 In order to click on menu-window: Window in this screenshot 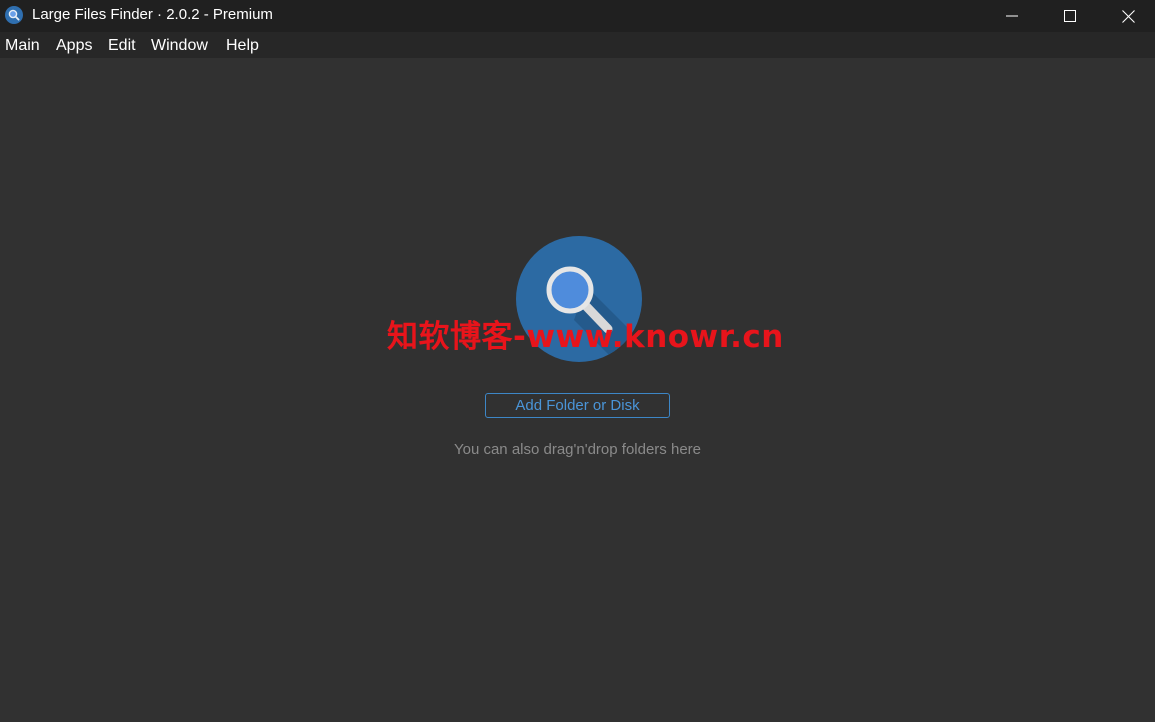, I will do `click(179, 46)`.